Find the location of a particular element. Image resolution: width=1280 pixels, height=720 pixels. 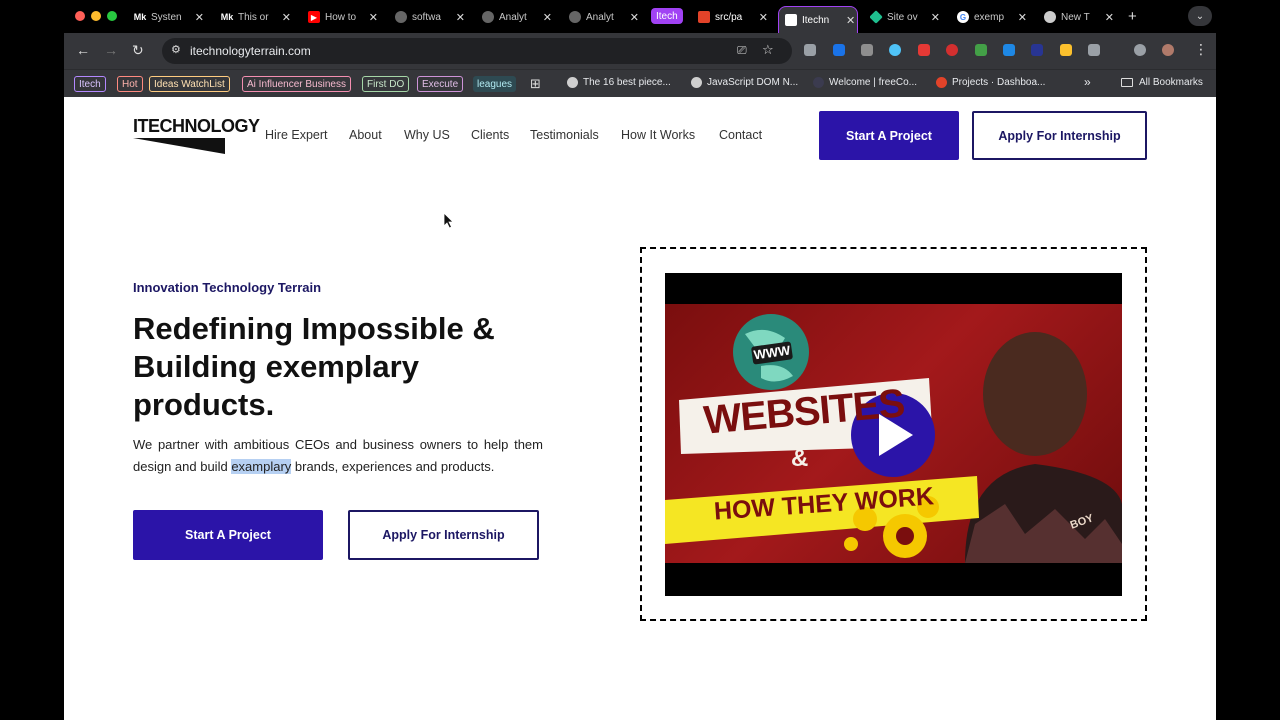

zoom-window-button is located at coordinates (112, 16).